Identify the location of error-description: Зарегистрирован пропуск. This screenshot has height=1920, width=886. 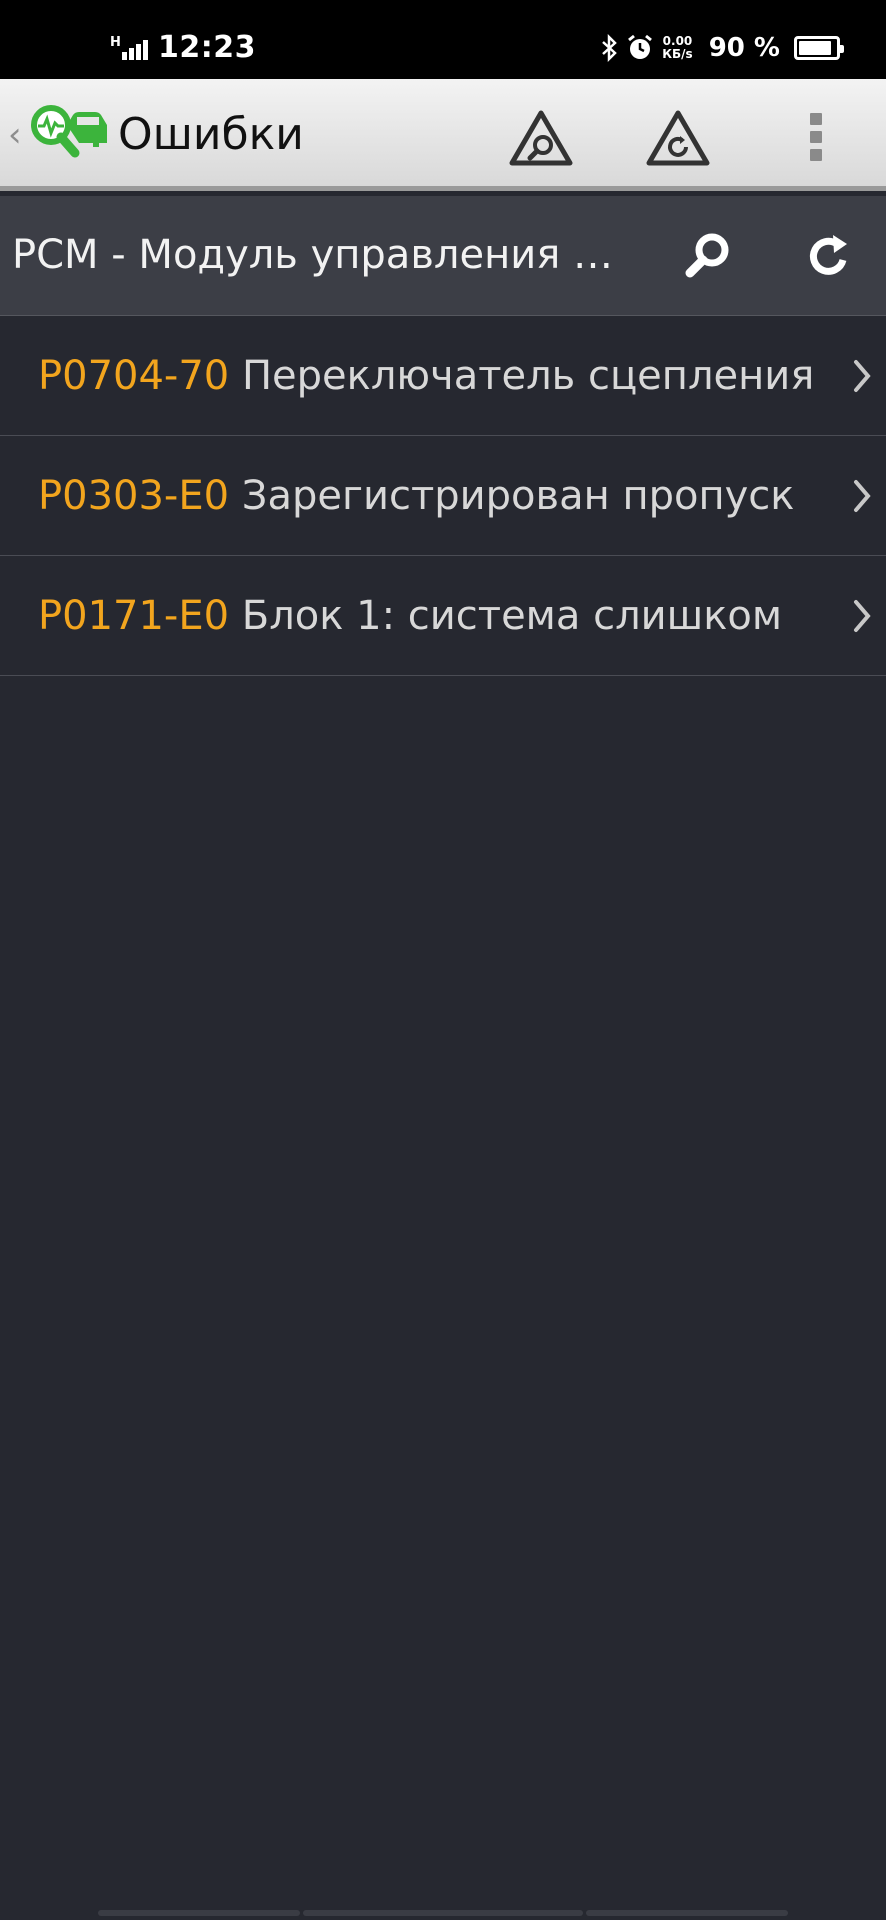
(518, 495).